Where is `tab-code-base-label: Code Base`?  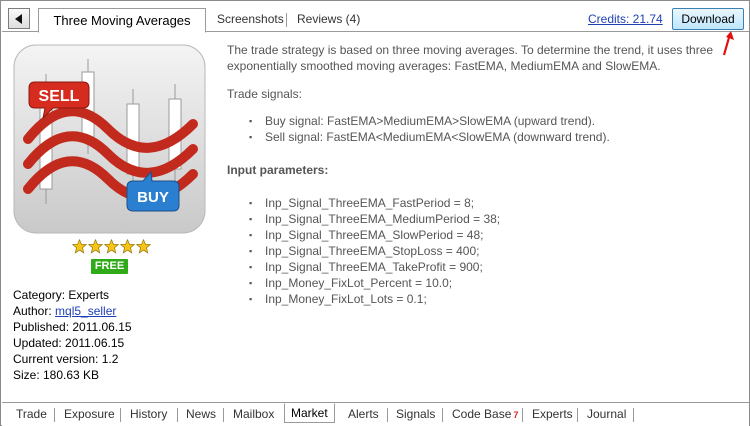
tab-code-base-label: Code Base is located at coordinates (482, 414).